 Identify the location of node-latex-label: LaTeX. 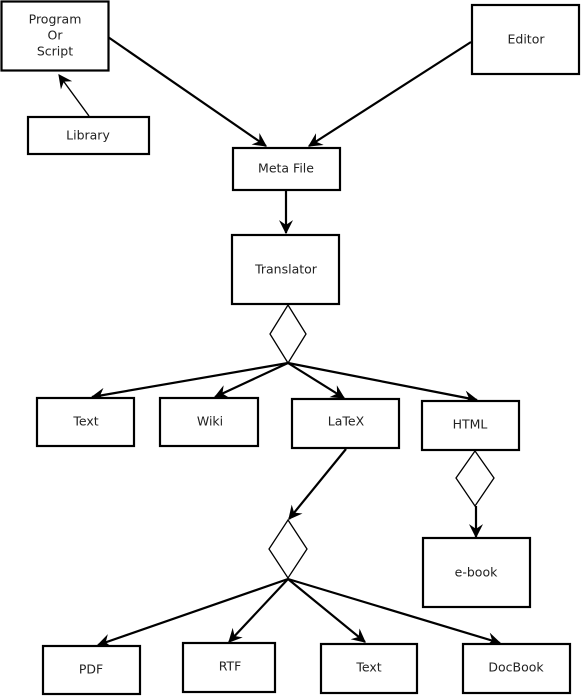
(346, 421).